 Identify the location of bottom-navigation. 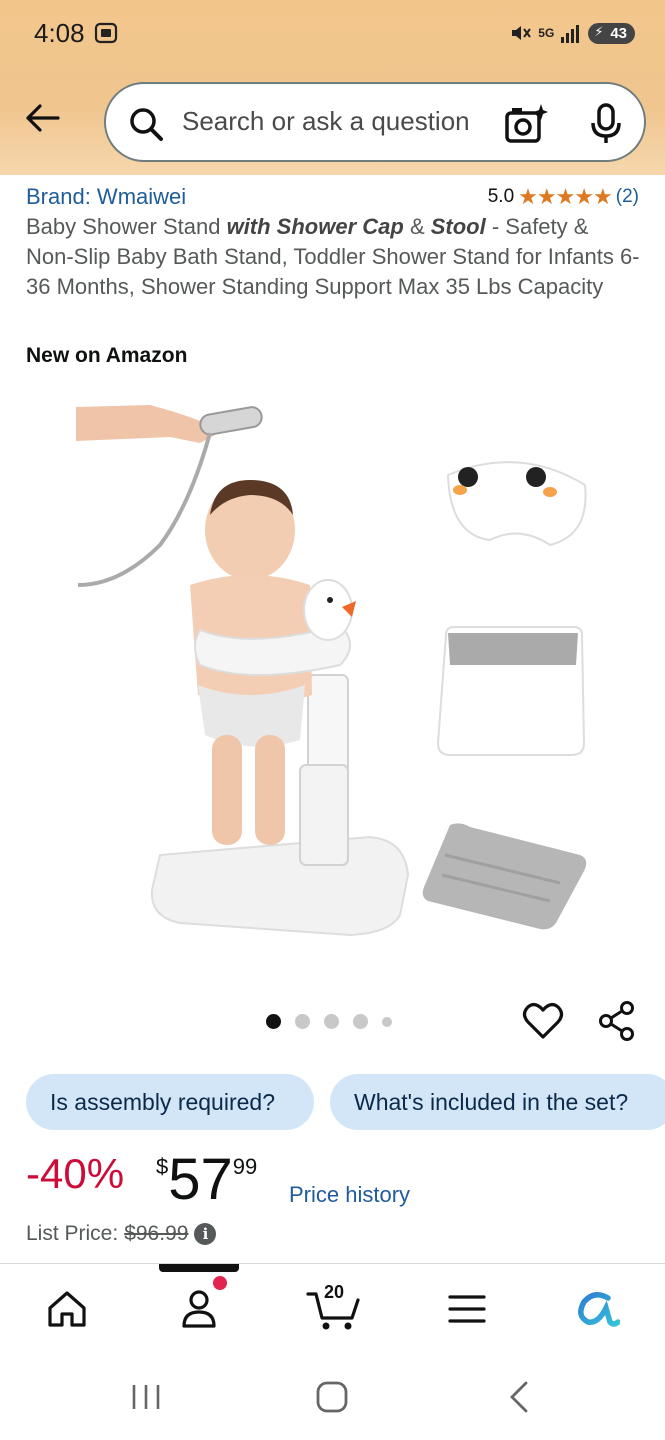
(332, 1308).